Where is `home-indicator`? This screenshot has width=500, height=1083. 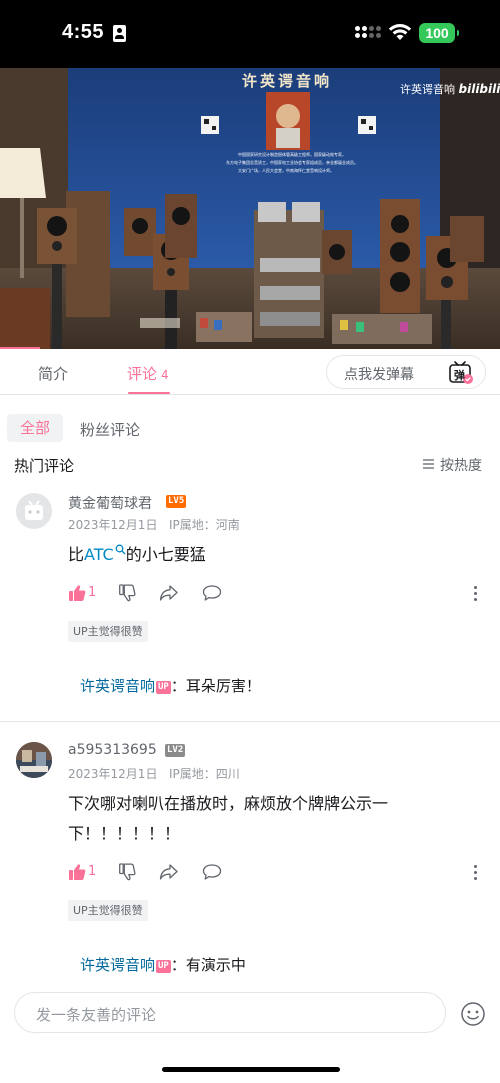 home-indicator is located at coordinates (251, 1069).